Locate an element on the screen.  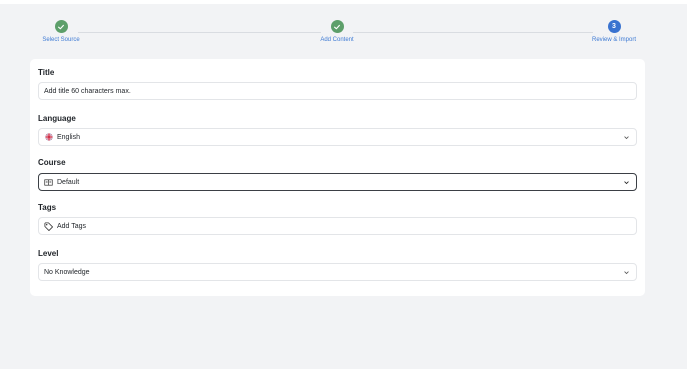
step-label: Review & Import is located at coordinates (613, 40).